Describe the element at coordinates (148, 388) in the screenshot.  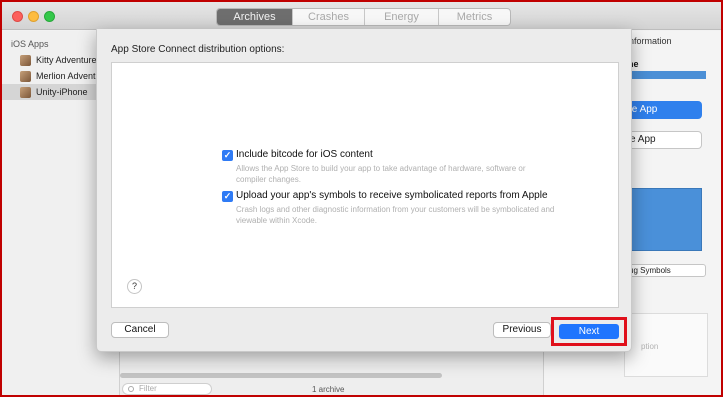
I see `filter-placeholder: Filter` at that location.